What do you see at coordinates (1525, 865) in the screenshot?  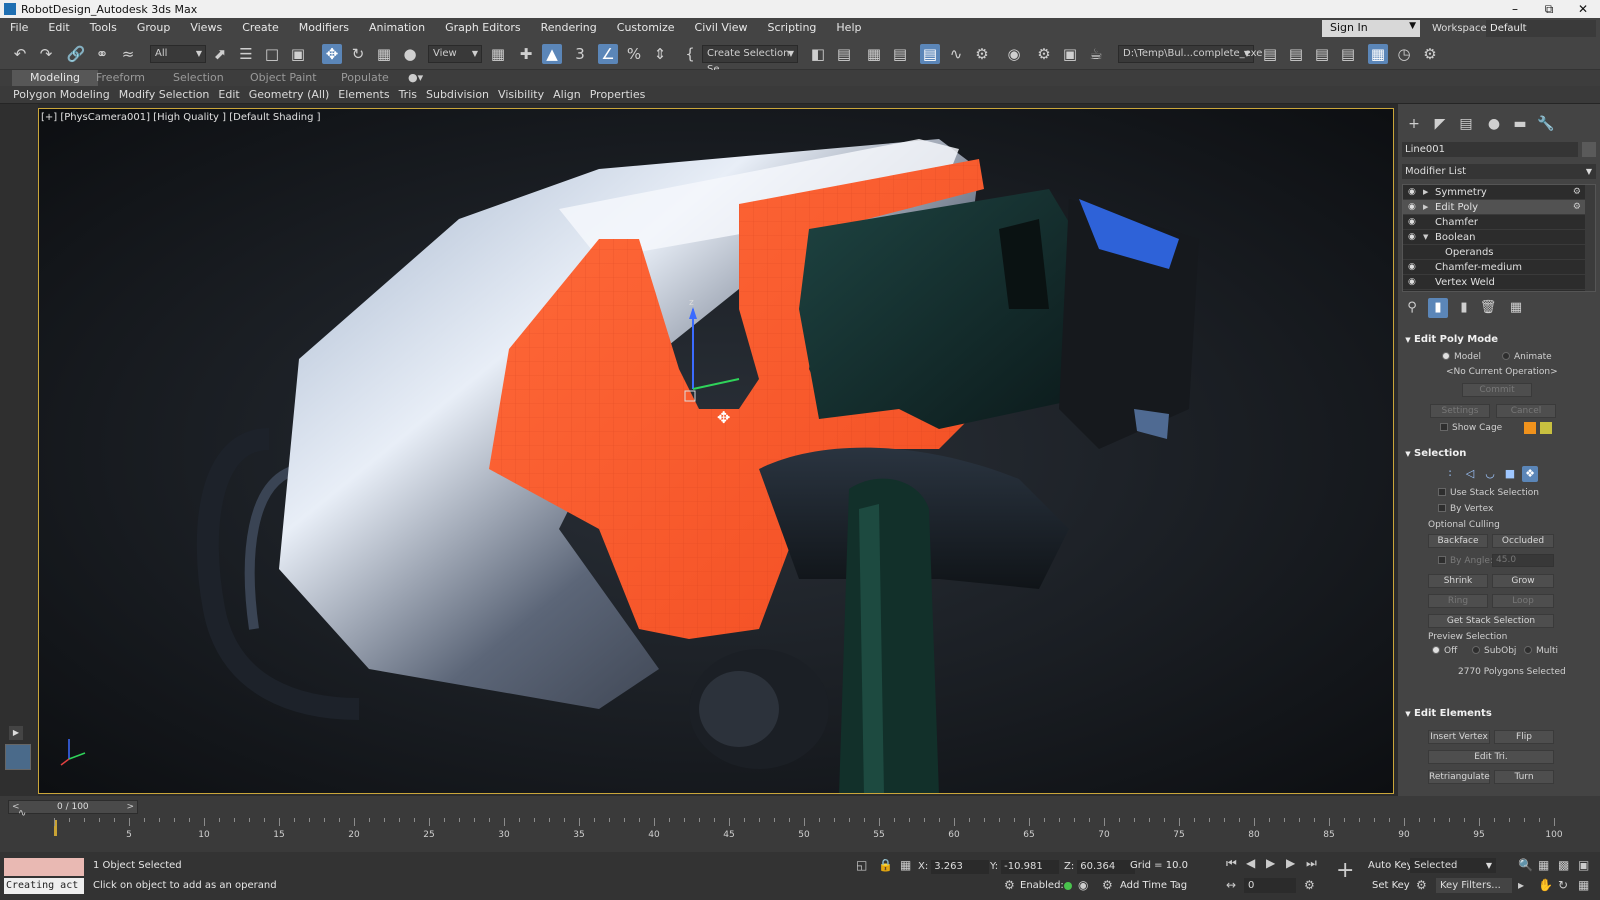 I see `zoom-icon: 🔍` at bounding box center [1525, 865].